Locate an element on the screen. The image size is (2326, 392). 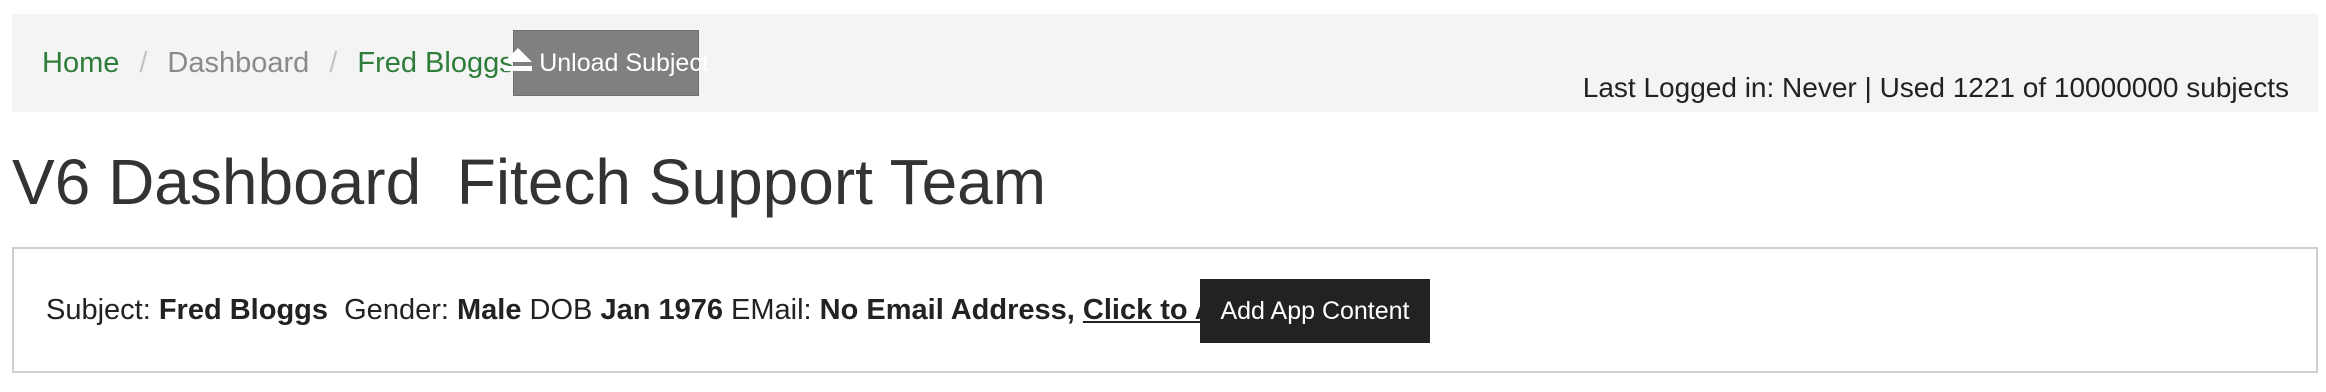
breadcrumb: Home / Dashboard / Fred Bloggs is located at coordinates (278, 63).